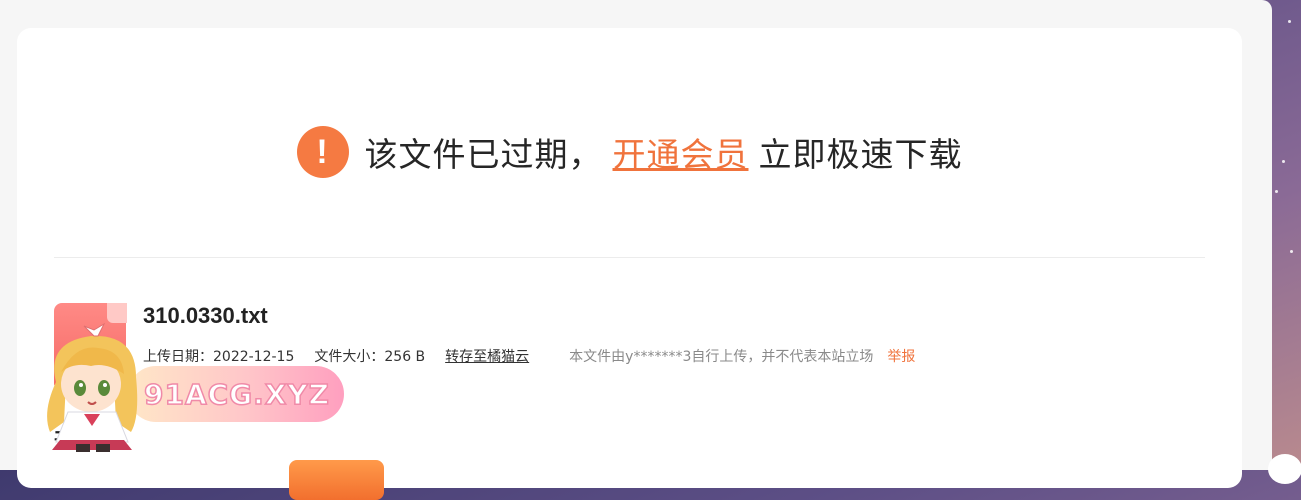 The height and width of the screenshot is (500, 1301). I want to click on expired-notice: ! 该文件已过期， 开通会员 立即极速下载, so click(629, 152).